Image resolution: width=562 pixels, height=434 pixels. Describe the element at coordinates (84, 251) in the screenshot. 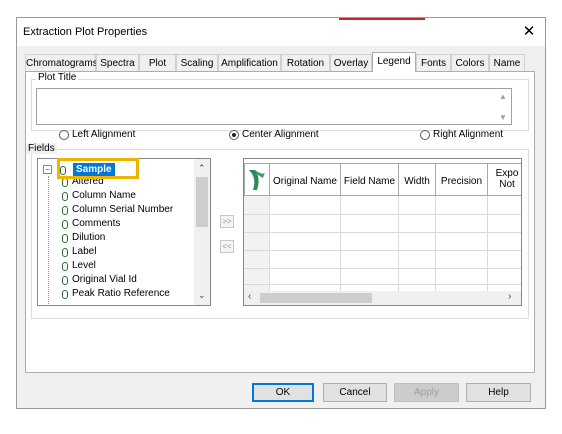

I see `tree-item-label: Label` at that location.